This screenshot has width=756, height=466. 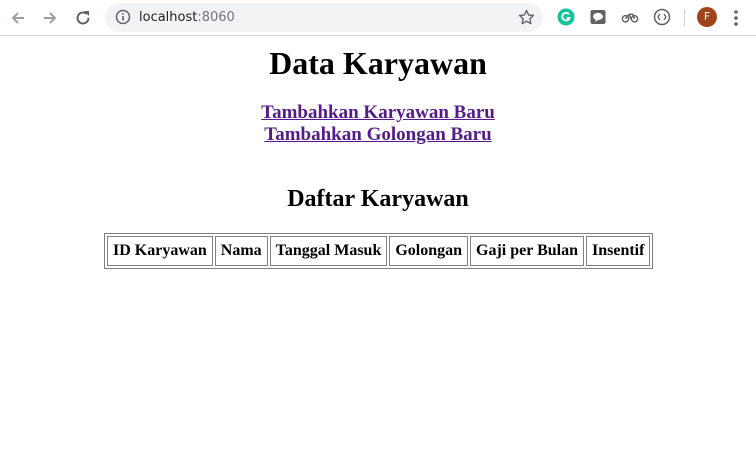 I want to click on column-header-incentive: Insentif, so click(x=618, y=251).